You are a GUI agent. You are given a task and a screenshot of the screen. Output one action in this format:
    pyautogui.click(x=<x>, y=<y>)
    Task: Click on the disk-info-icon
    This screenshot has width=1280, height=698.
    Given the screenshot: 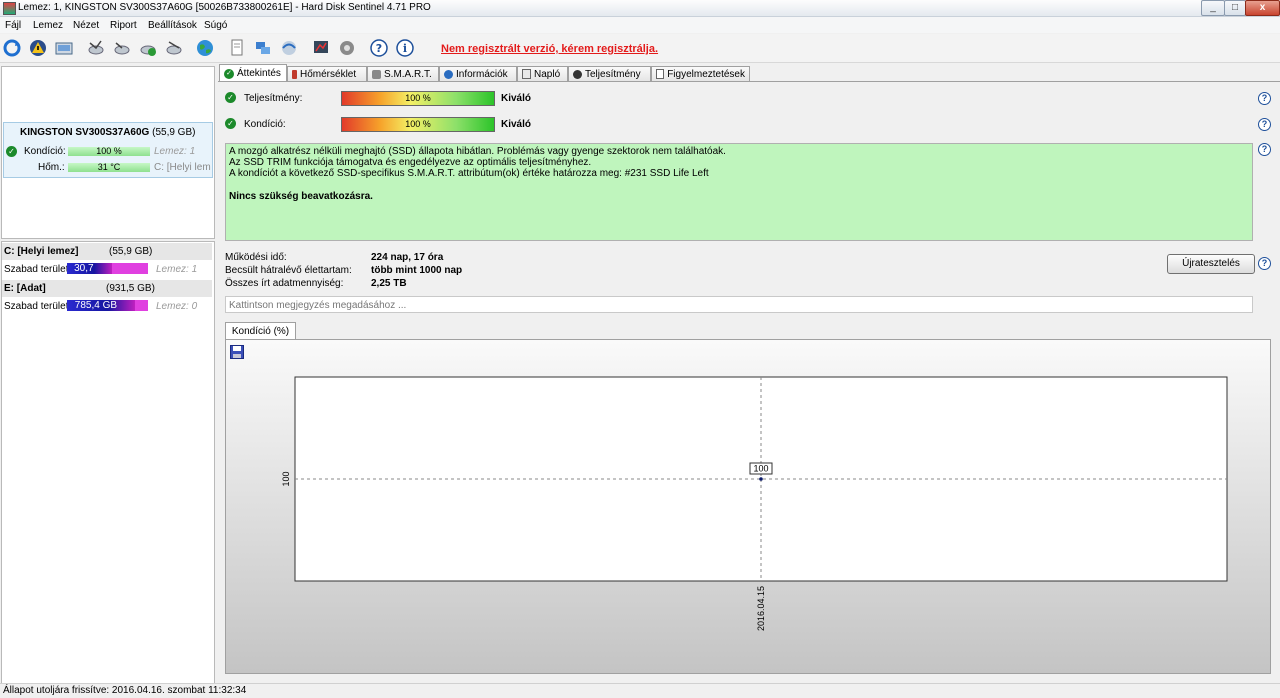 What is the action you would take?
    pyautogui.click(x=64, y=48)
    